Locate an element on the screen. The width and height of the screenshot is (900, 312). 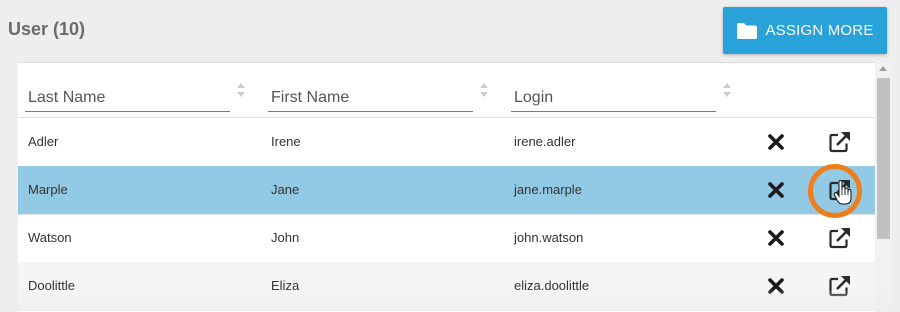
cell-last-name: Marple is located at coordinates (48, 189).